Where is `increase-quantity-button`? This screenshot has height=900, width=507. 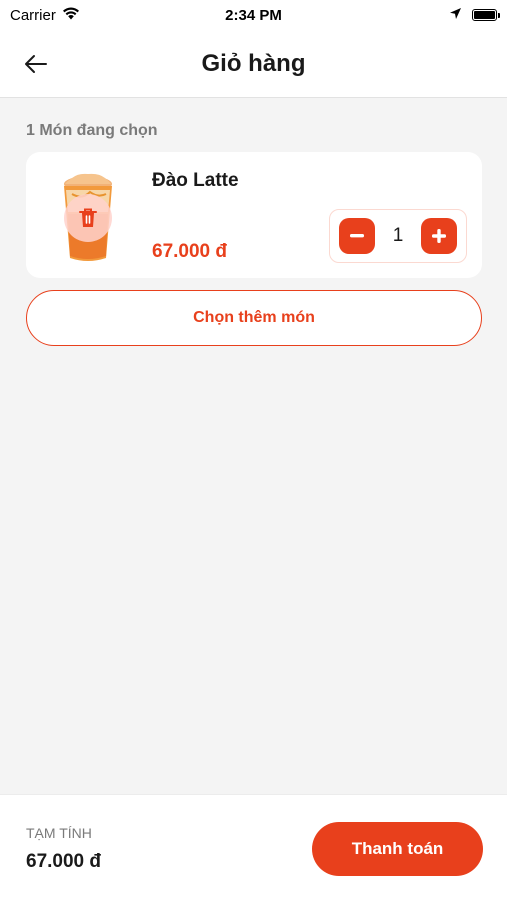 increase-quantity-button is located at coordinates (438, 236).